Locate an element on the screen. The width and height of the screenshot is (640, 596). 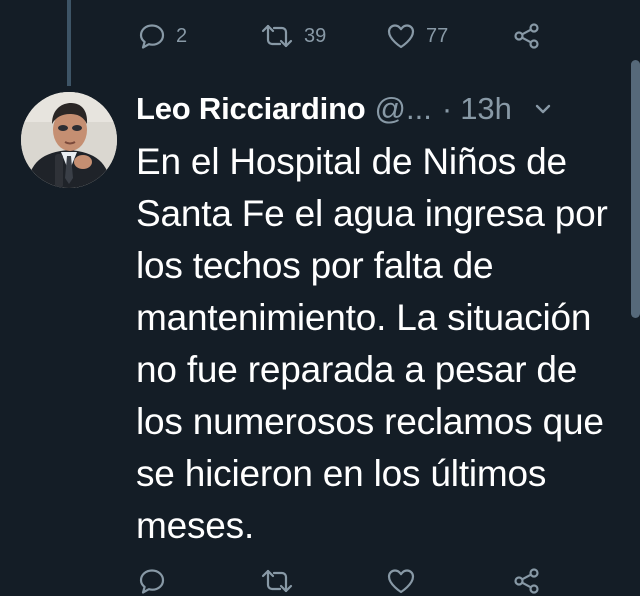
tweet-timestamp: 13h is located at coordinates (486, 109).